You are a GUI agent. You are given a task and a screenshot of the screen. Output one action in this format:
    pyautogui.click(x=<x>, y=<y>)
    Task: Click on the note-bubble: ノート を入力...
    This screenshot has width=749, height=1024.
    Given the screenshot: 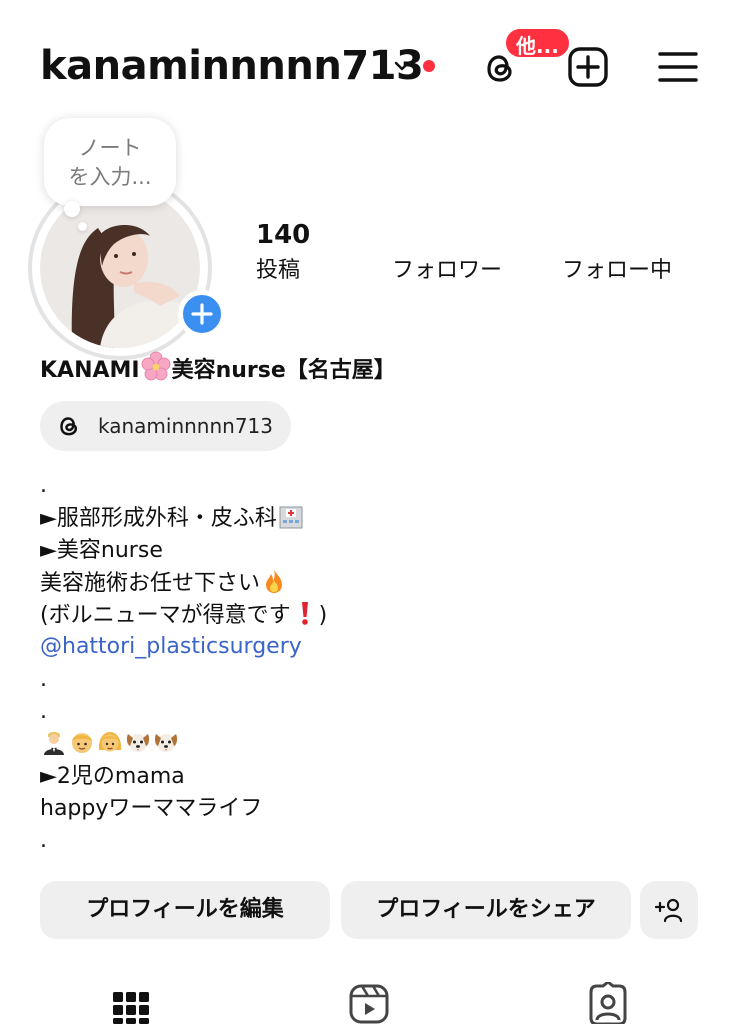 What is the action you would take?
    pyautogui.click(x=110, y=162)
    